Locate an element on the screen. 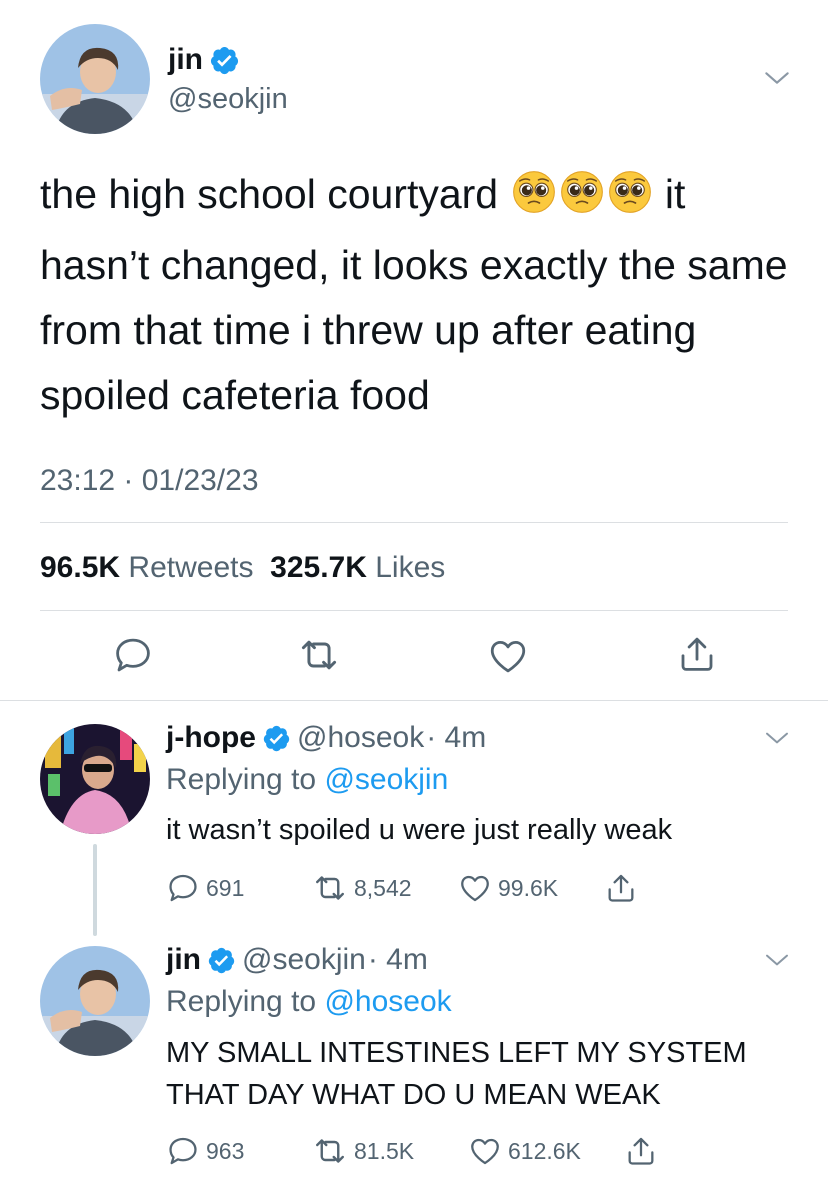  replying-to-line: Replying to @seokjin is located at coordinates (307, 780).